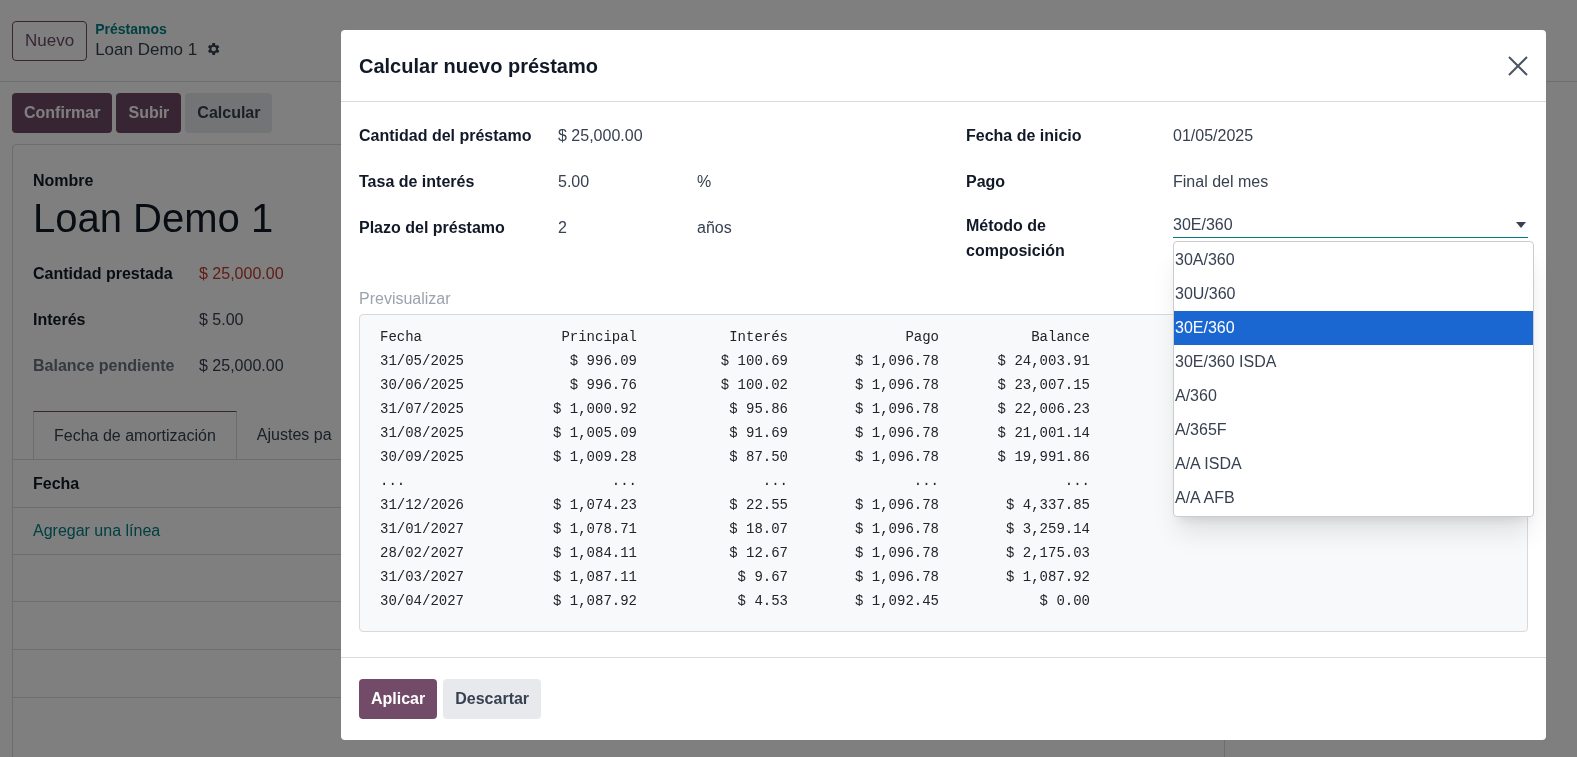 The height and width of the screenshot is (757, 1577). Describe the element at coordinates (1047, 553) in the screenshot. I see `table-cell-text: $ 2,175.03` at that location.